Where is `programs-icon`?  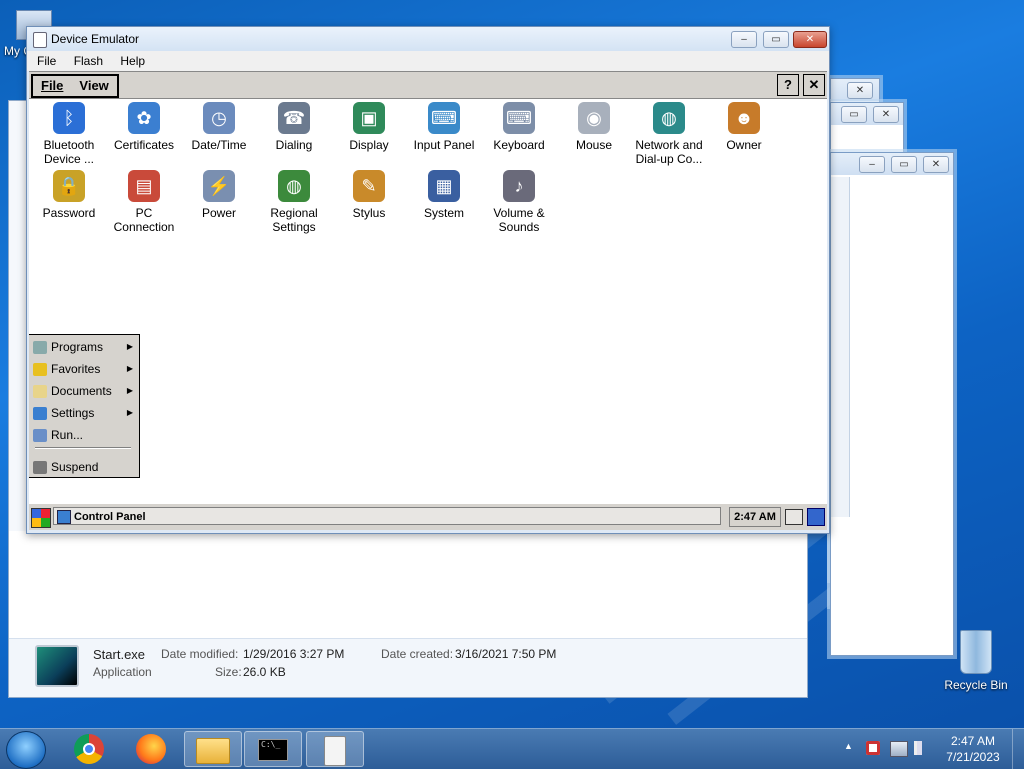
programs-icon is located at coordinates (40, 348).